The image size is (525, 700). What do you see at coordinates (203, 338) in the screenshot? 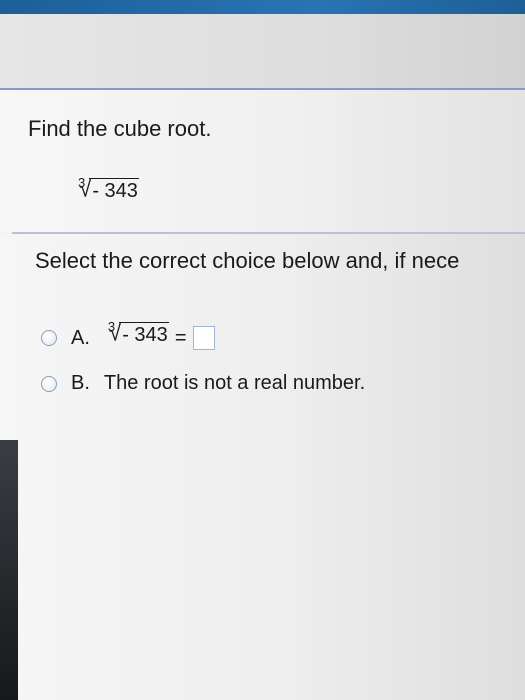
I see `answer-input-box` at bounding box center [203, 338].